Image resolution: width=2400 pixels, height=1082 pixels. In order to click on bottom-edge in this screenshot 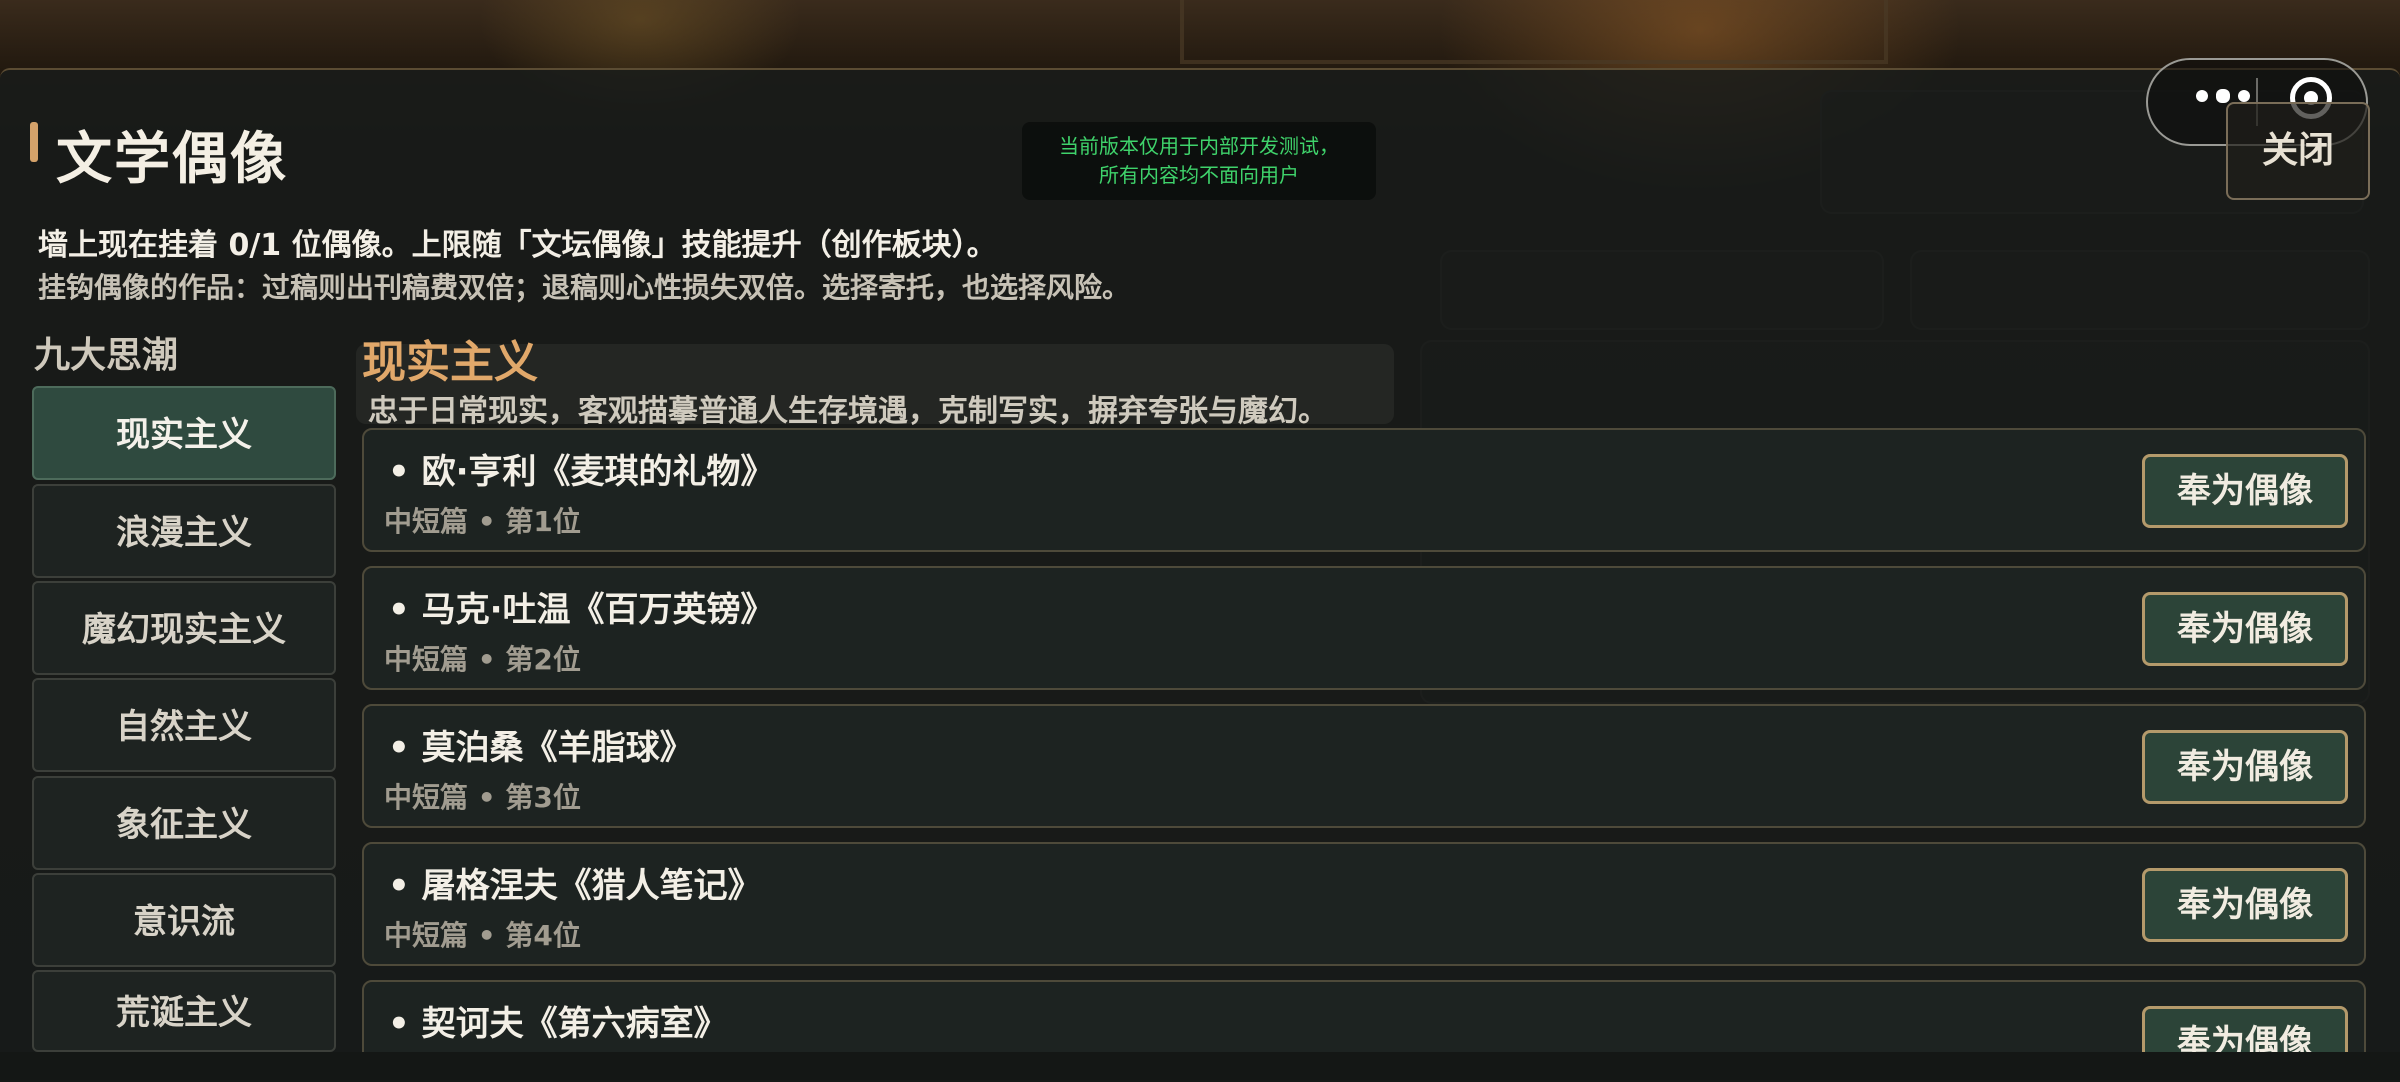, I will do `click(1200, 1066)`.